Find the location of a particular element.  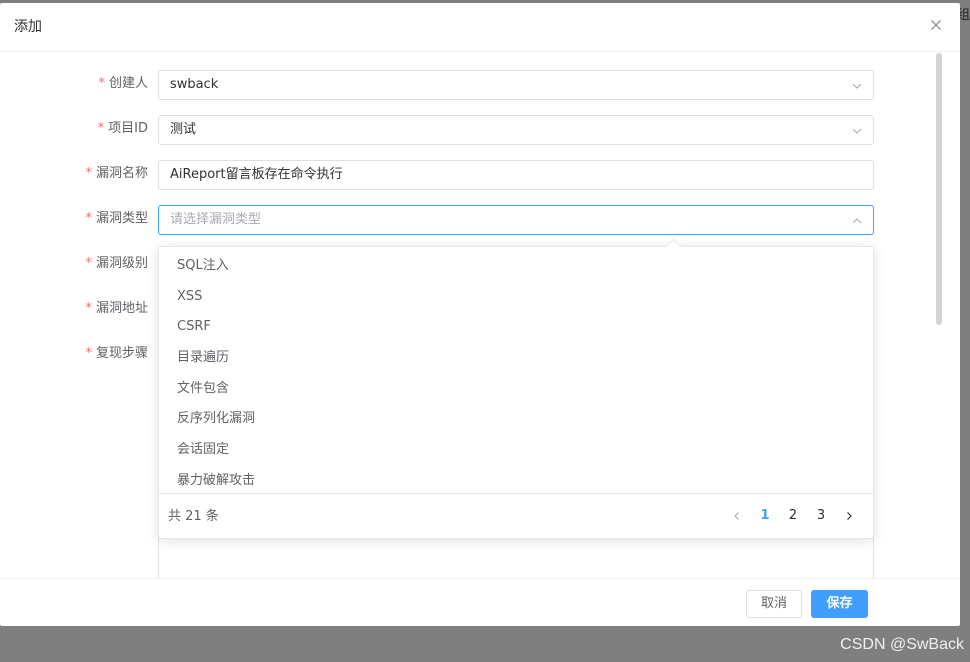

dialog-header: 添加 is located at coordinates (480, 27).